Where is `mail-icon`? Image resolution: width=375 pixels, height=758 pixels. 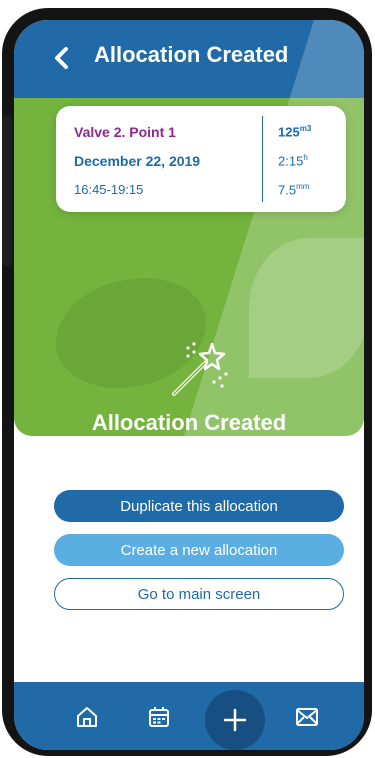
mail-icon is located at coordinates (307, 717).